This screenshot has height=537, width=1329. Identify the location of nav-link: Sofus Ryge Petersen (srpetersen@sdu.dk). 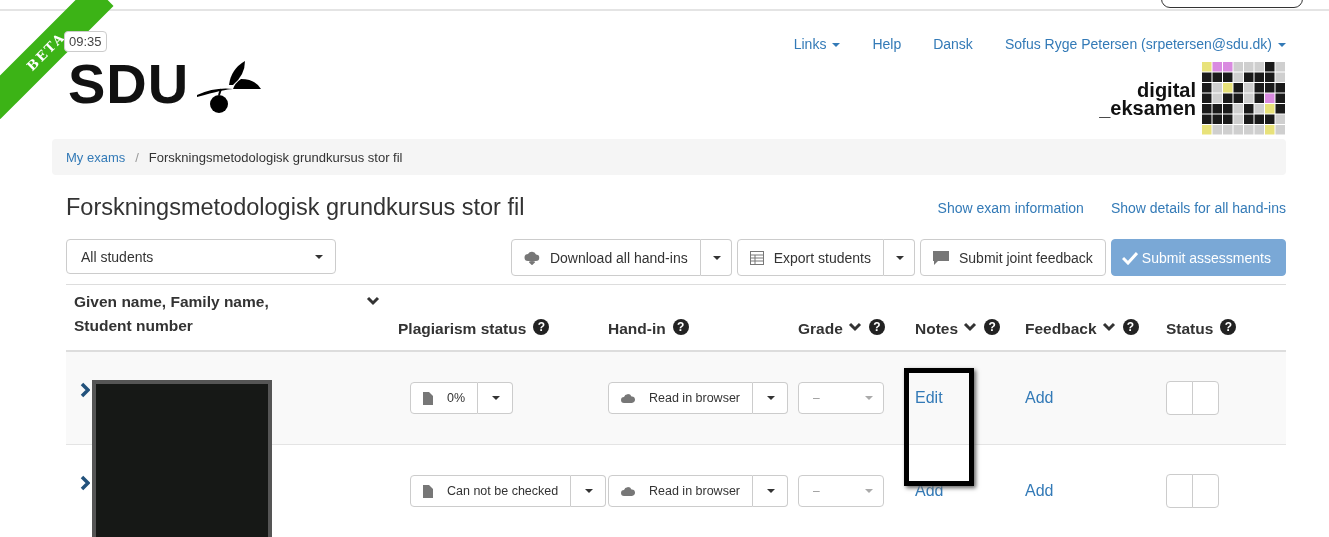
(1145, 44).